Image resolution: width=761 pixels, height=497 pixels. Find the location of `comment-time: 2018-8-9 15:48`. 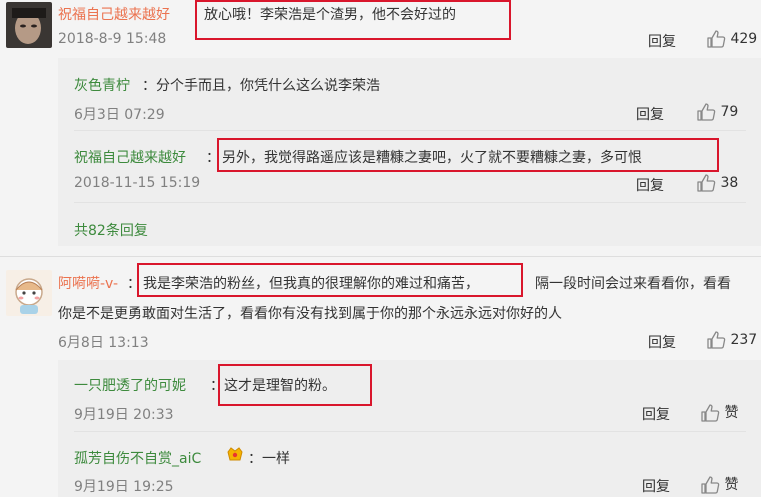

comment-time: 2018-8-9 15:48 is located at coordinates (112, 39).